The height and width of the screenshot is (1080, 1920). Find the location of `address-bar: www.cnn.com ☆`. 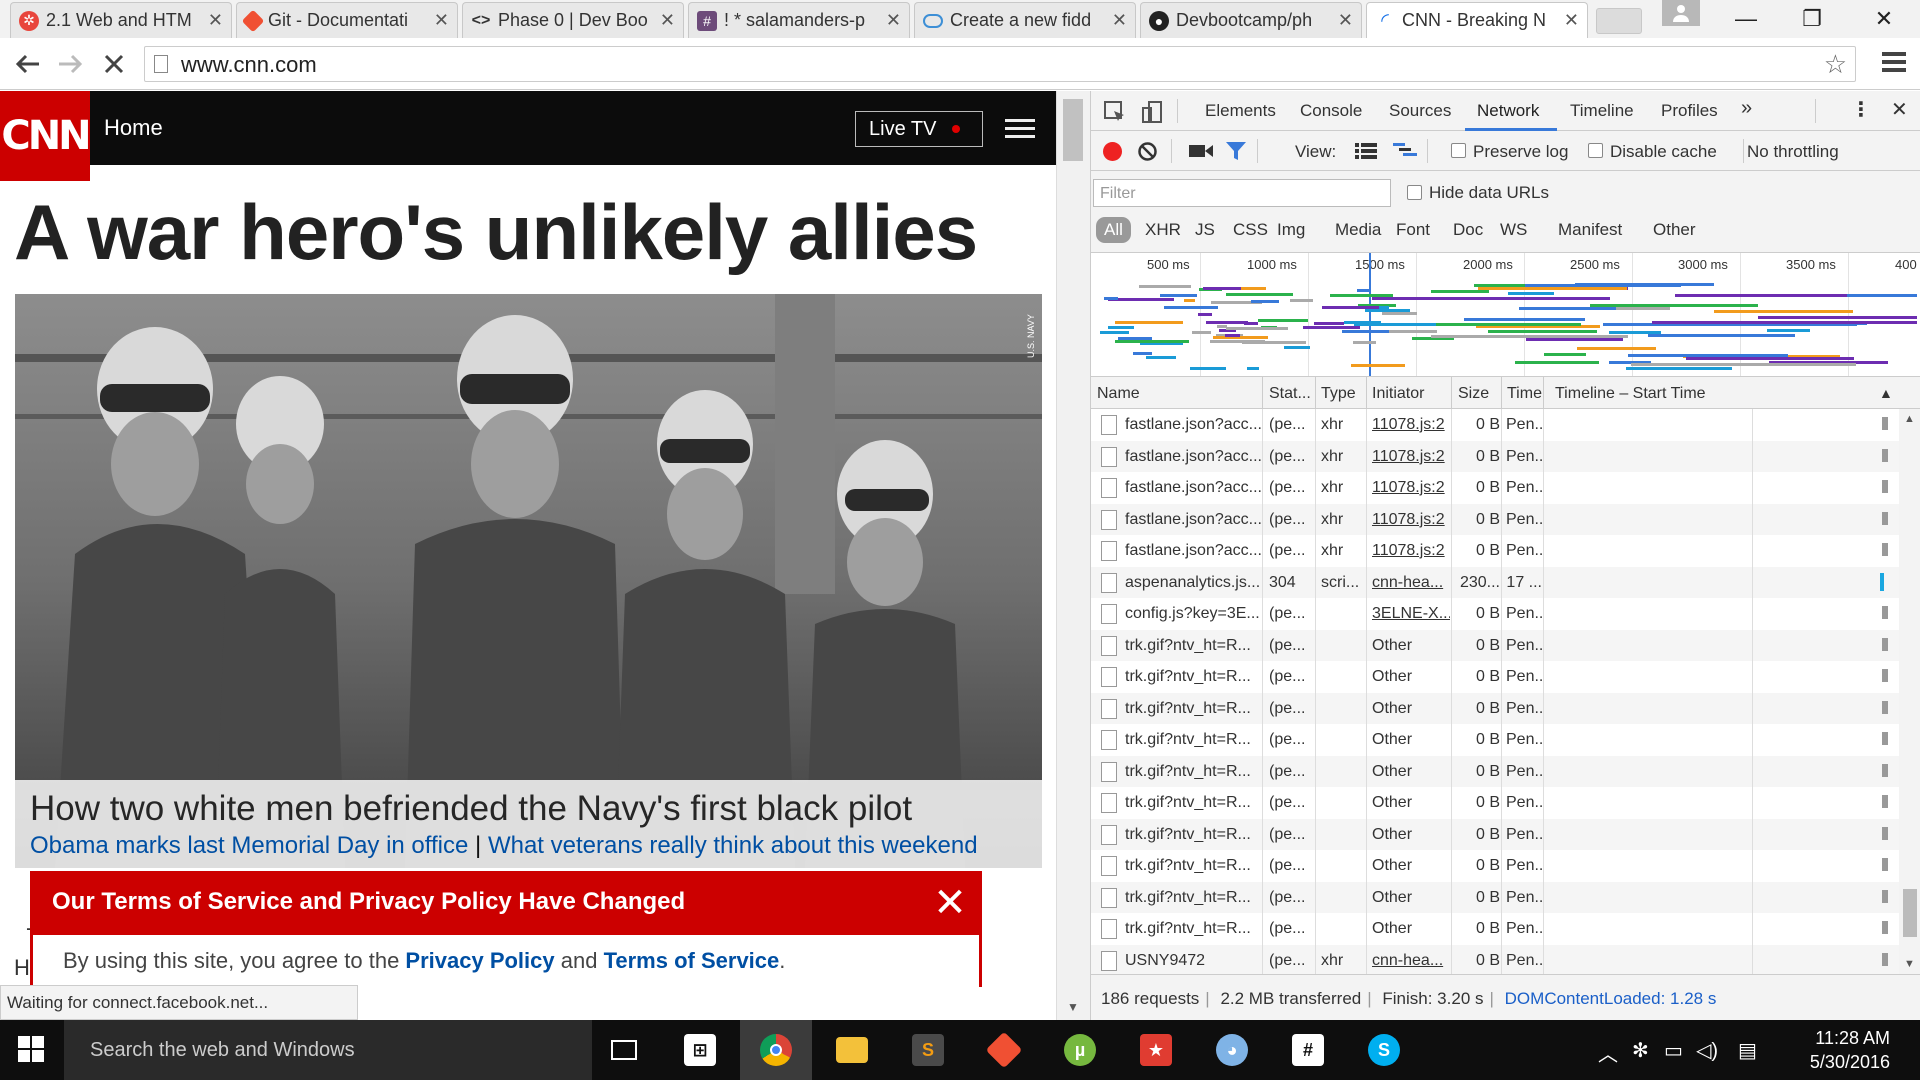

address-bar: www.cnn.com ☆ is located at coordinates (1000, 64).